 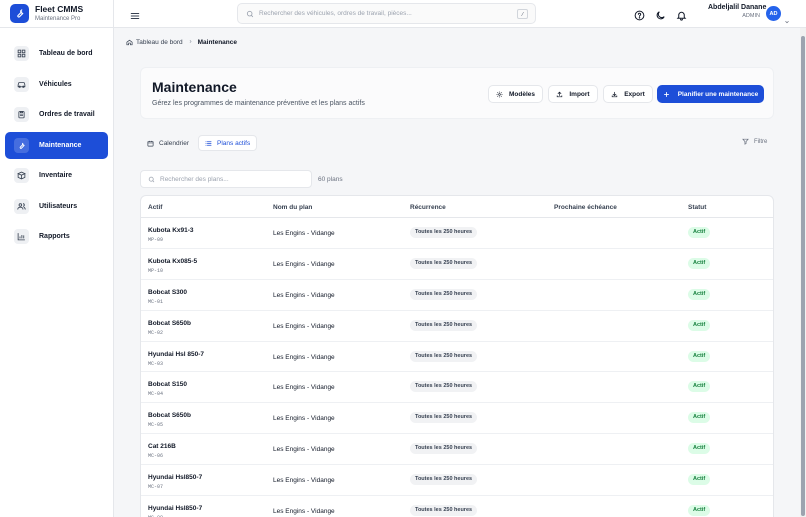 What do you see at coordinates (194, 87) in the screenshot?
I see `page-title: Maintenance` at bounding box center [194, 87].